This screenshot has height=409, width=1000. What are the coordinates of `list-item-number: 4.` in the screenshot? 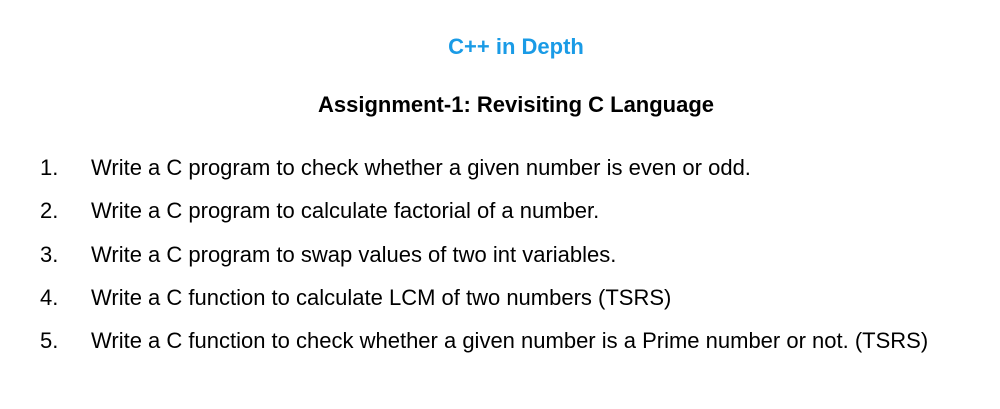 It's located at (49, 297).